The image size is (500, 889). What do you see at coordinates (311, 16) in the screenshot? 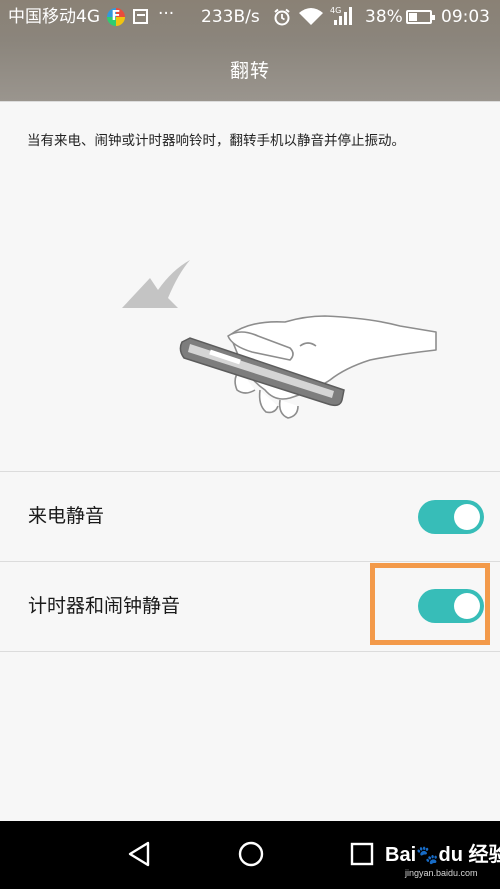
I see `wifi-icon` at bounding box center [311, 16].